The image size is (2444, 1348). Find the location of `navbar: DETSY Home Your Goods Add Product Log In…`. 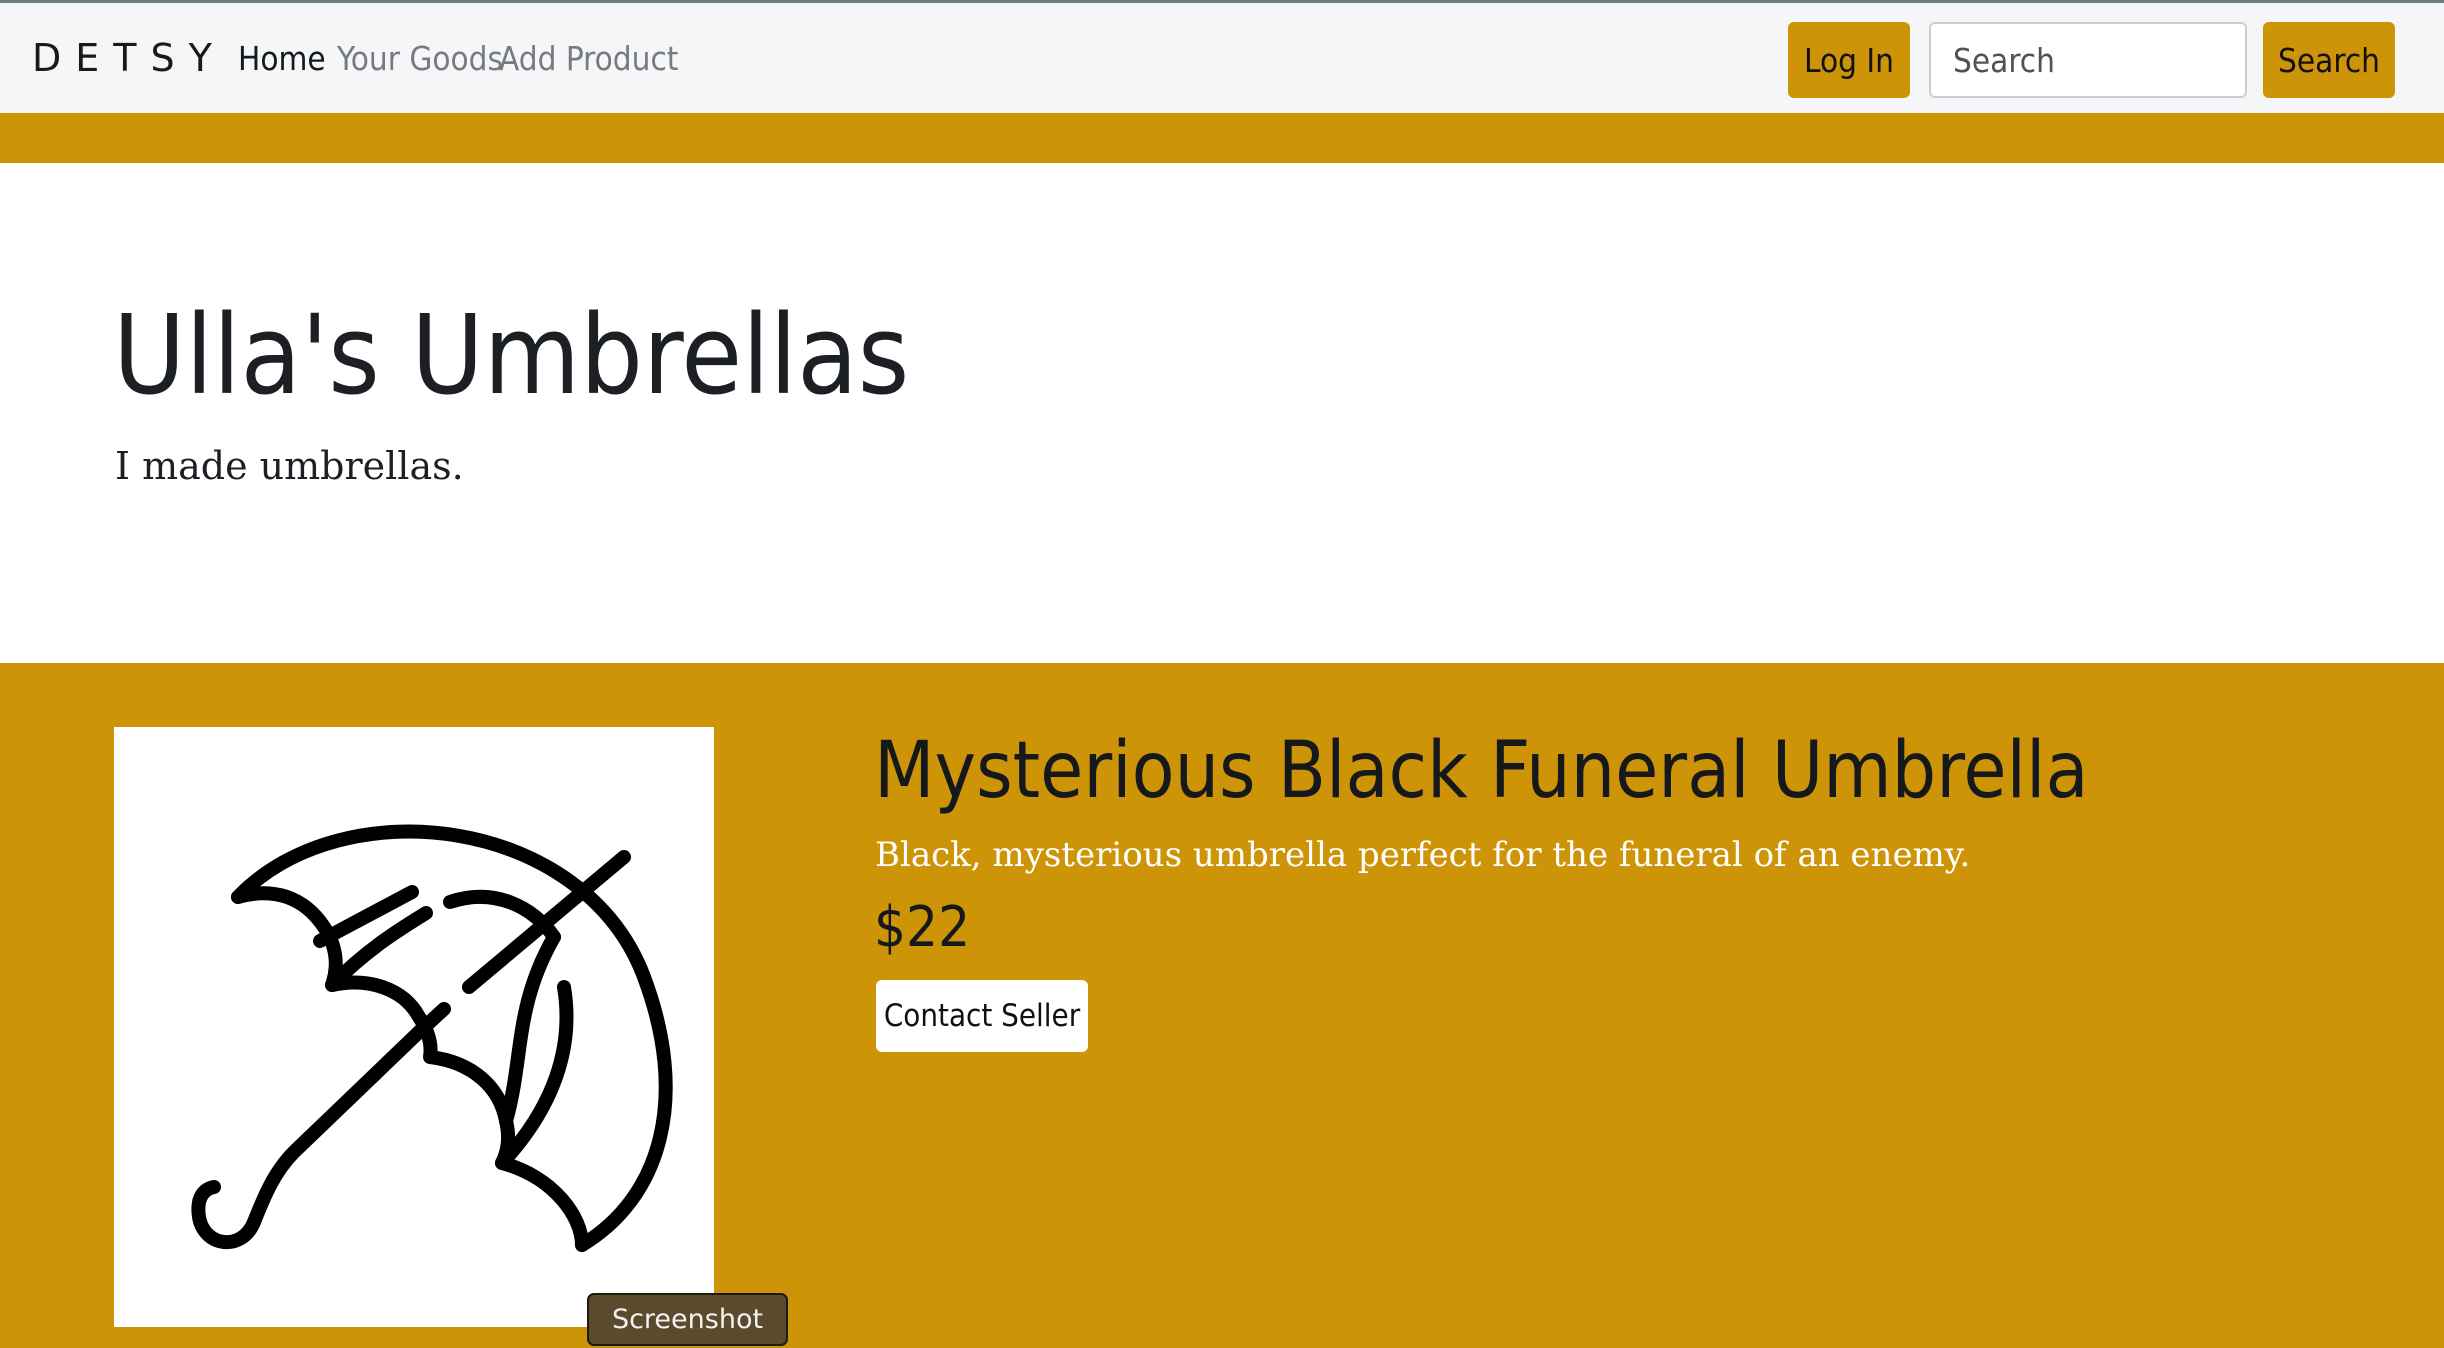

navbar: DETSY Home Your Goods Add Product Log In… is located at coordinates (1222, 56).